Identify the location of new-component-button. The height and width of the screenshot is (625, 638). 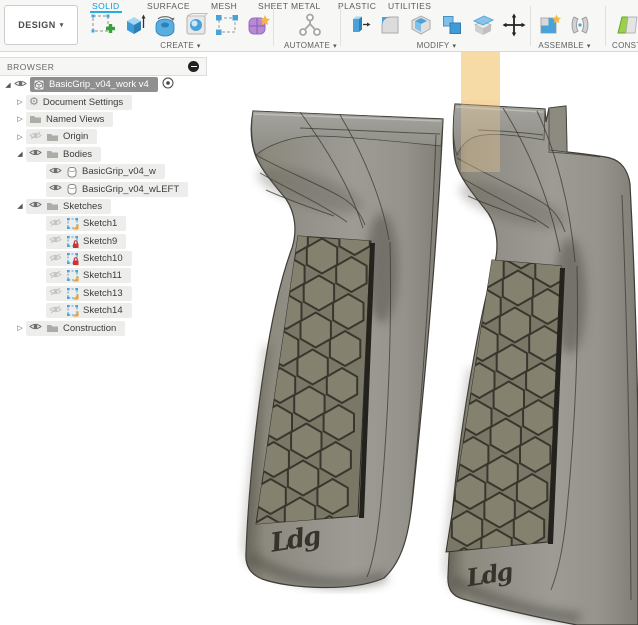
(549, 25).